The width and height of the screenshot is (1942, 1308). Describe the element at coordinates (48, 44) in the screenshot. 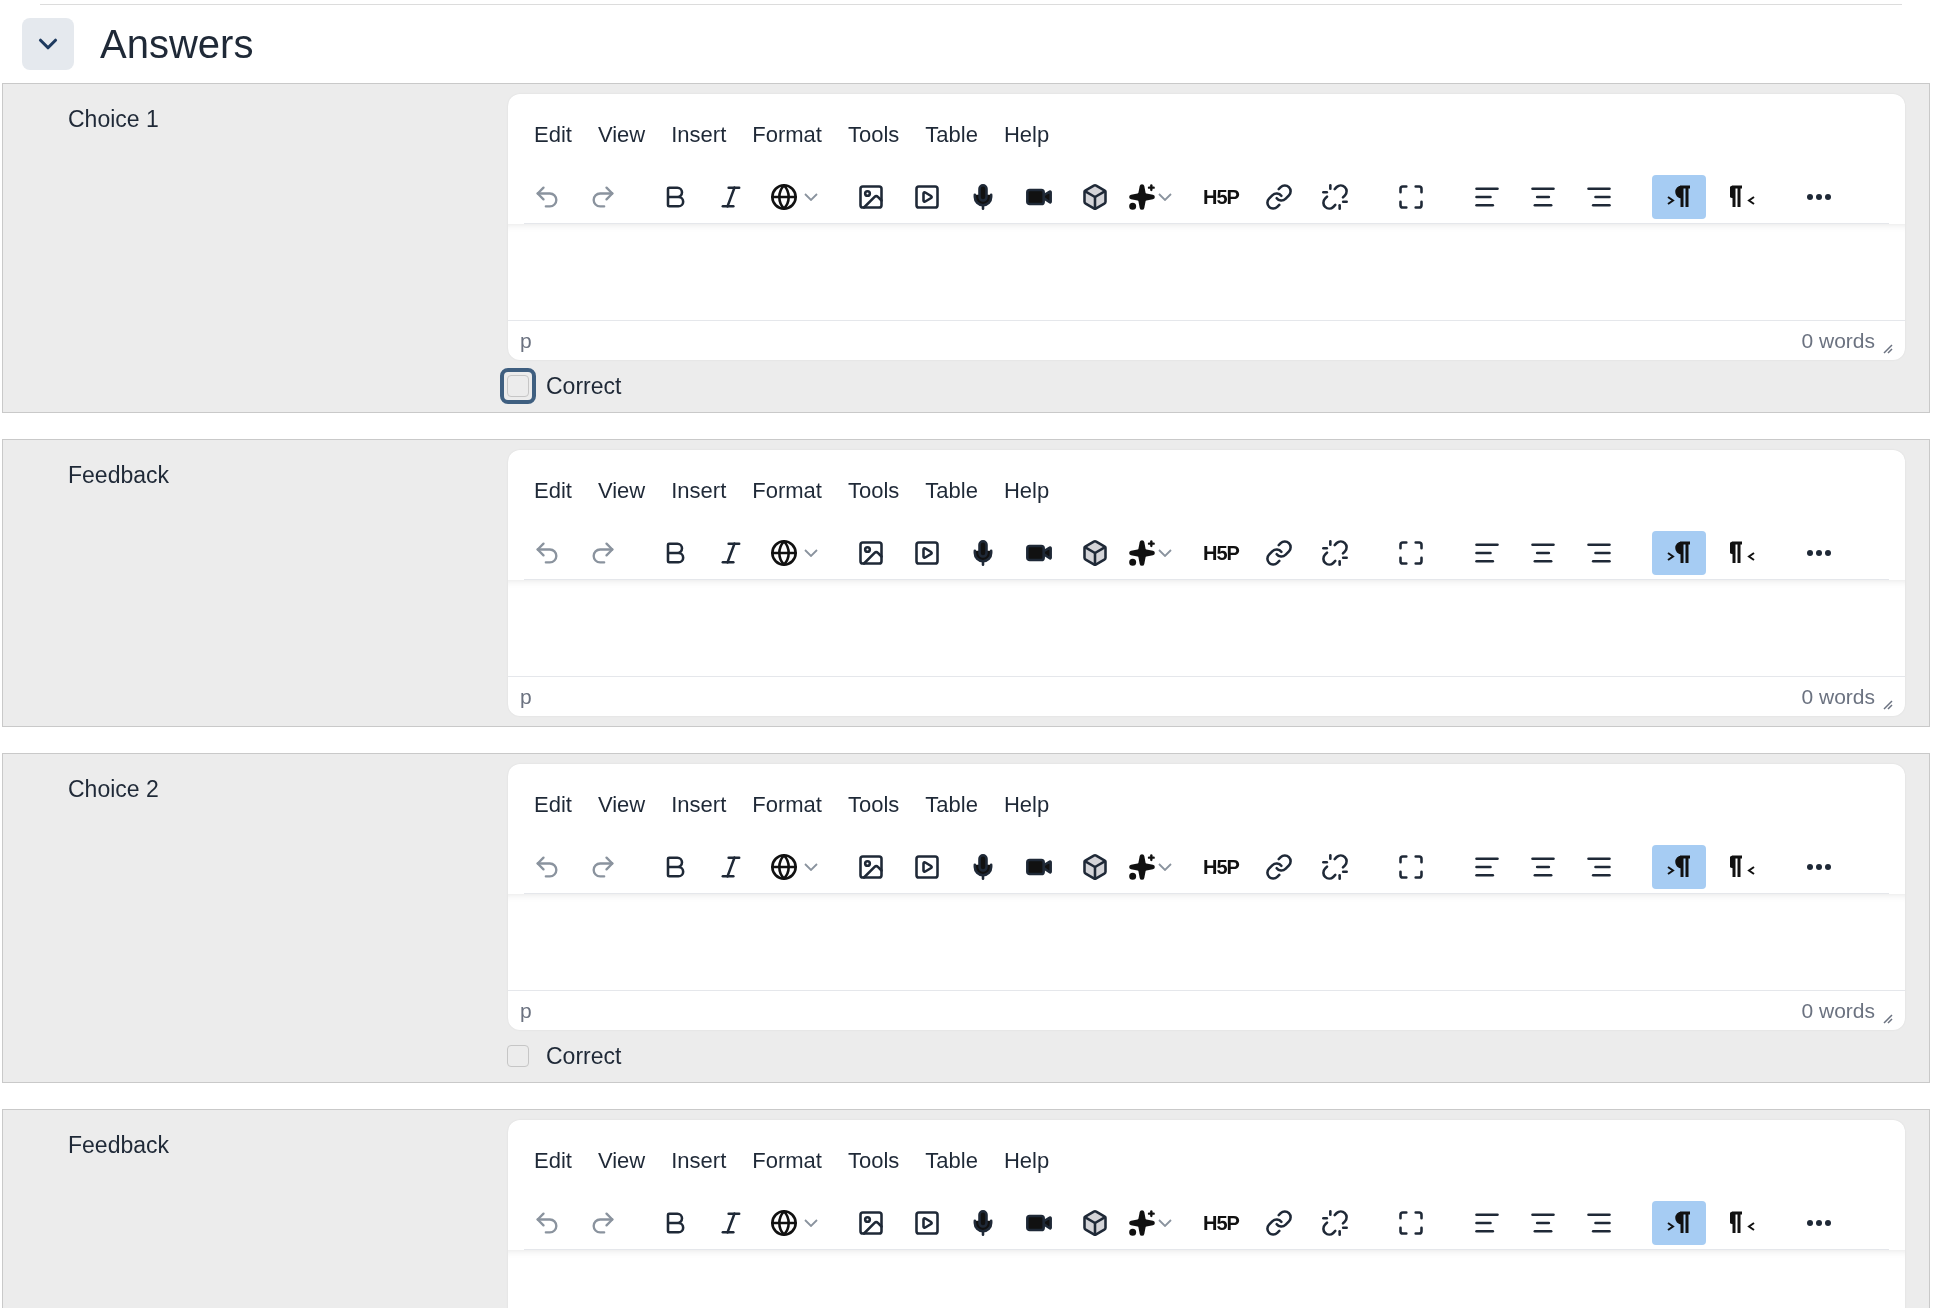

I see `collapse-toggle` at that location.